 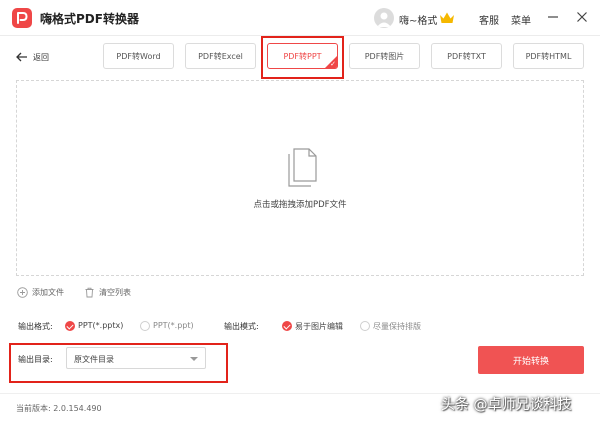 I want to click on menu-link: 菜单, so click(x=521, y=19).